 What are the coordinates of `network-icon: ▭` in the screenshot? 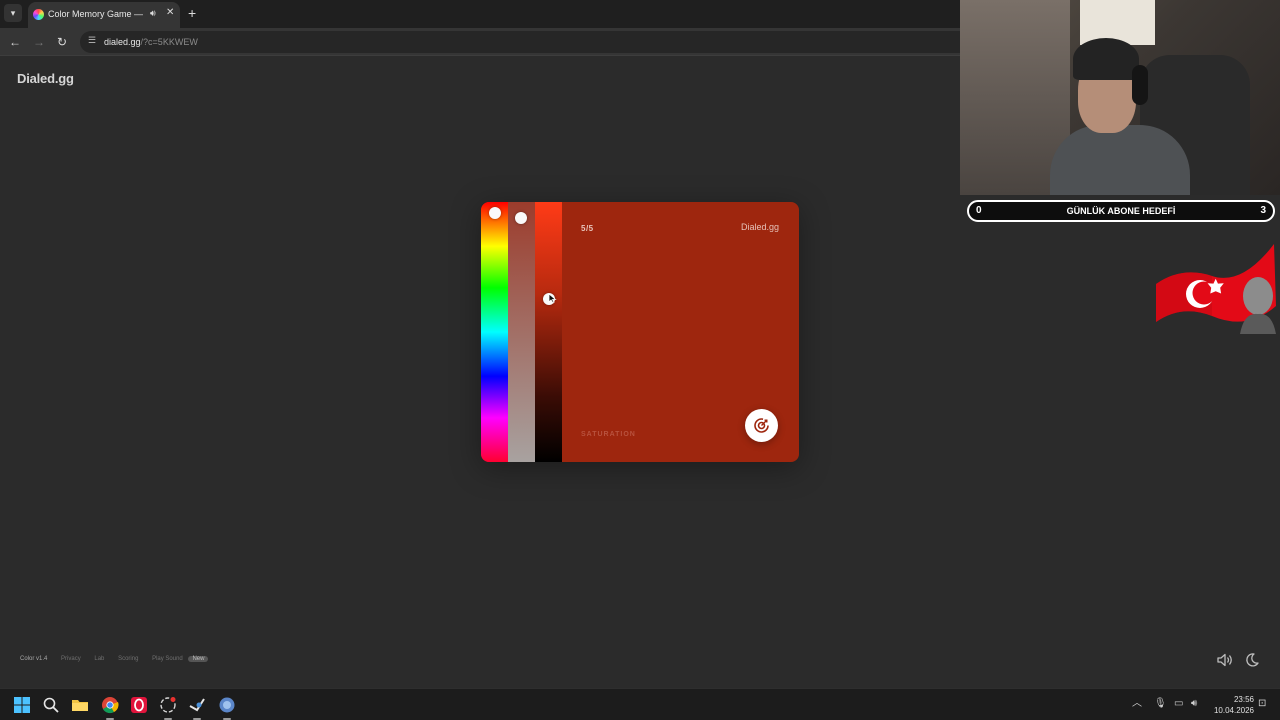 It's located at (1178, 704).